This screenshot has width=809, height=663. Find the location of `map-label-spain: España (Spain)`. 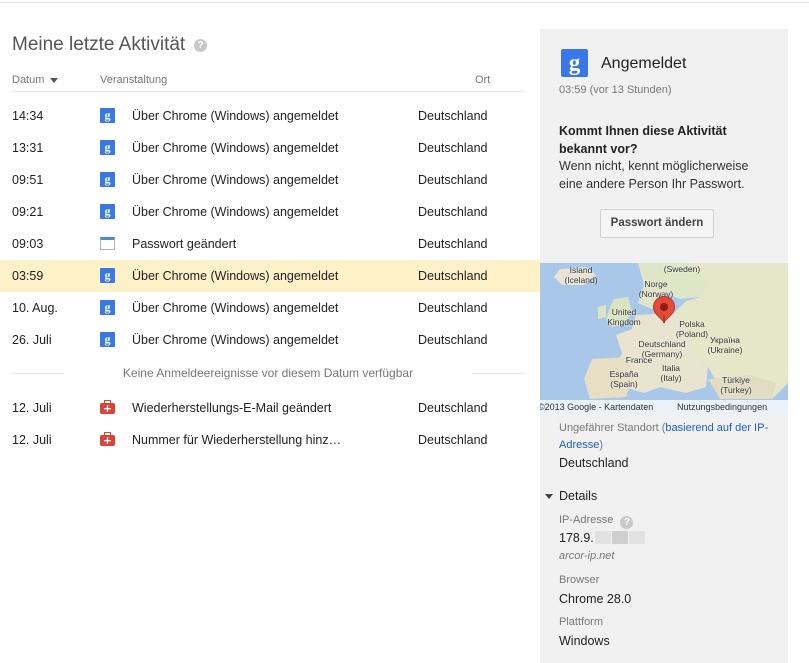

map-label-spain: España (Spain) is located at coordinates (624, 379).